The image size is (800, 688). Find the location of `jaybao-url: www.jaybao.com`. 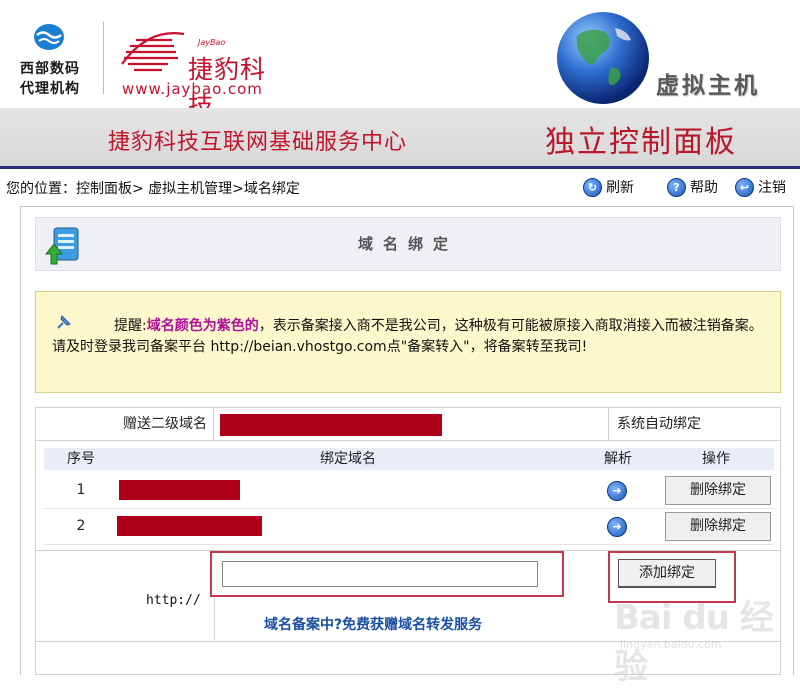

jaybao-url: www.jaybao.com is located at coordinates (192, 89).